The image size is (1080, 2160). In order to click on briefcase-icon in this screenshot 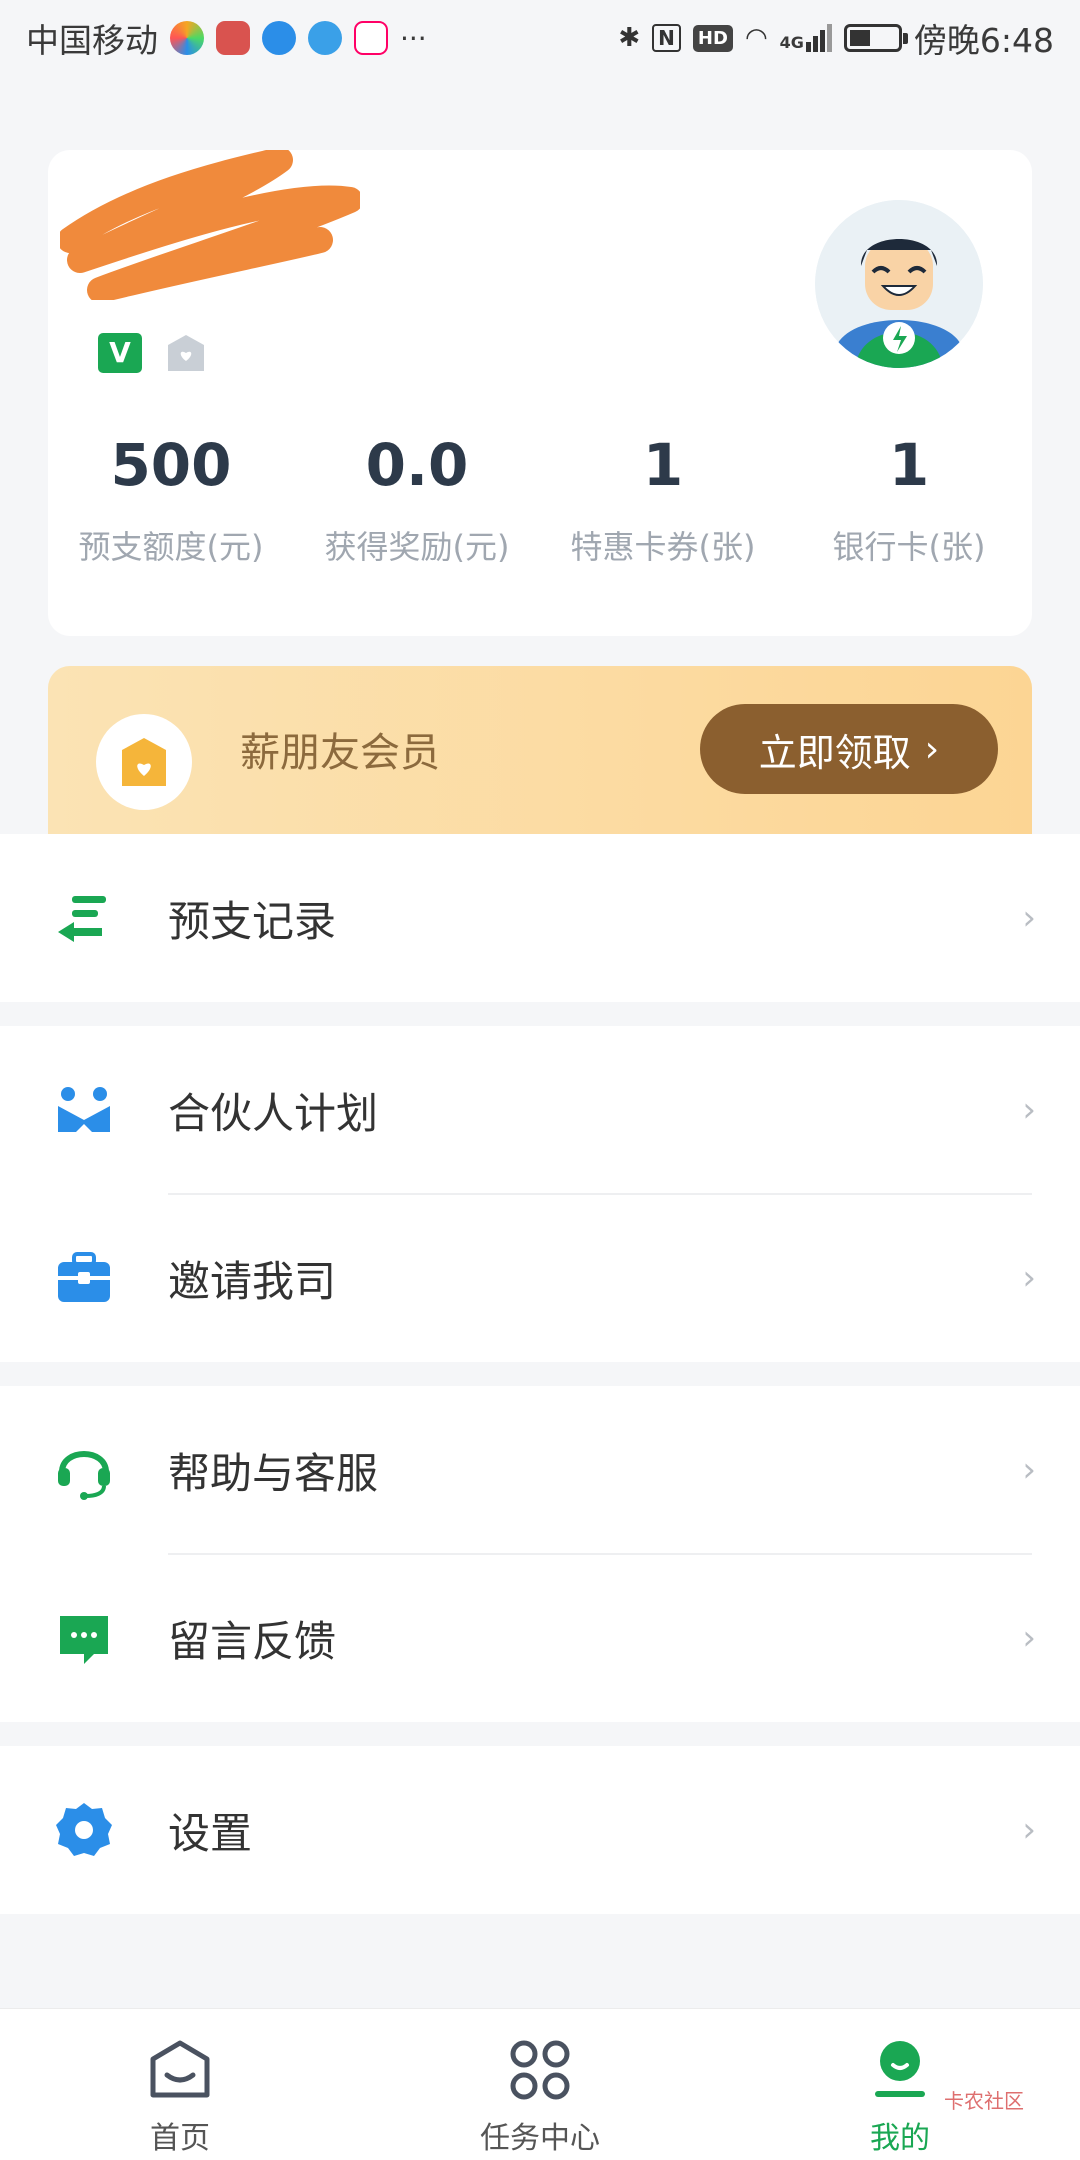, I will do `click(84, 1277)`.